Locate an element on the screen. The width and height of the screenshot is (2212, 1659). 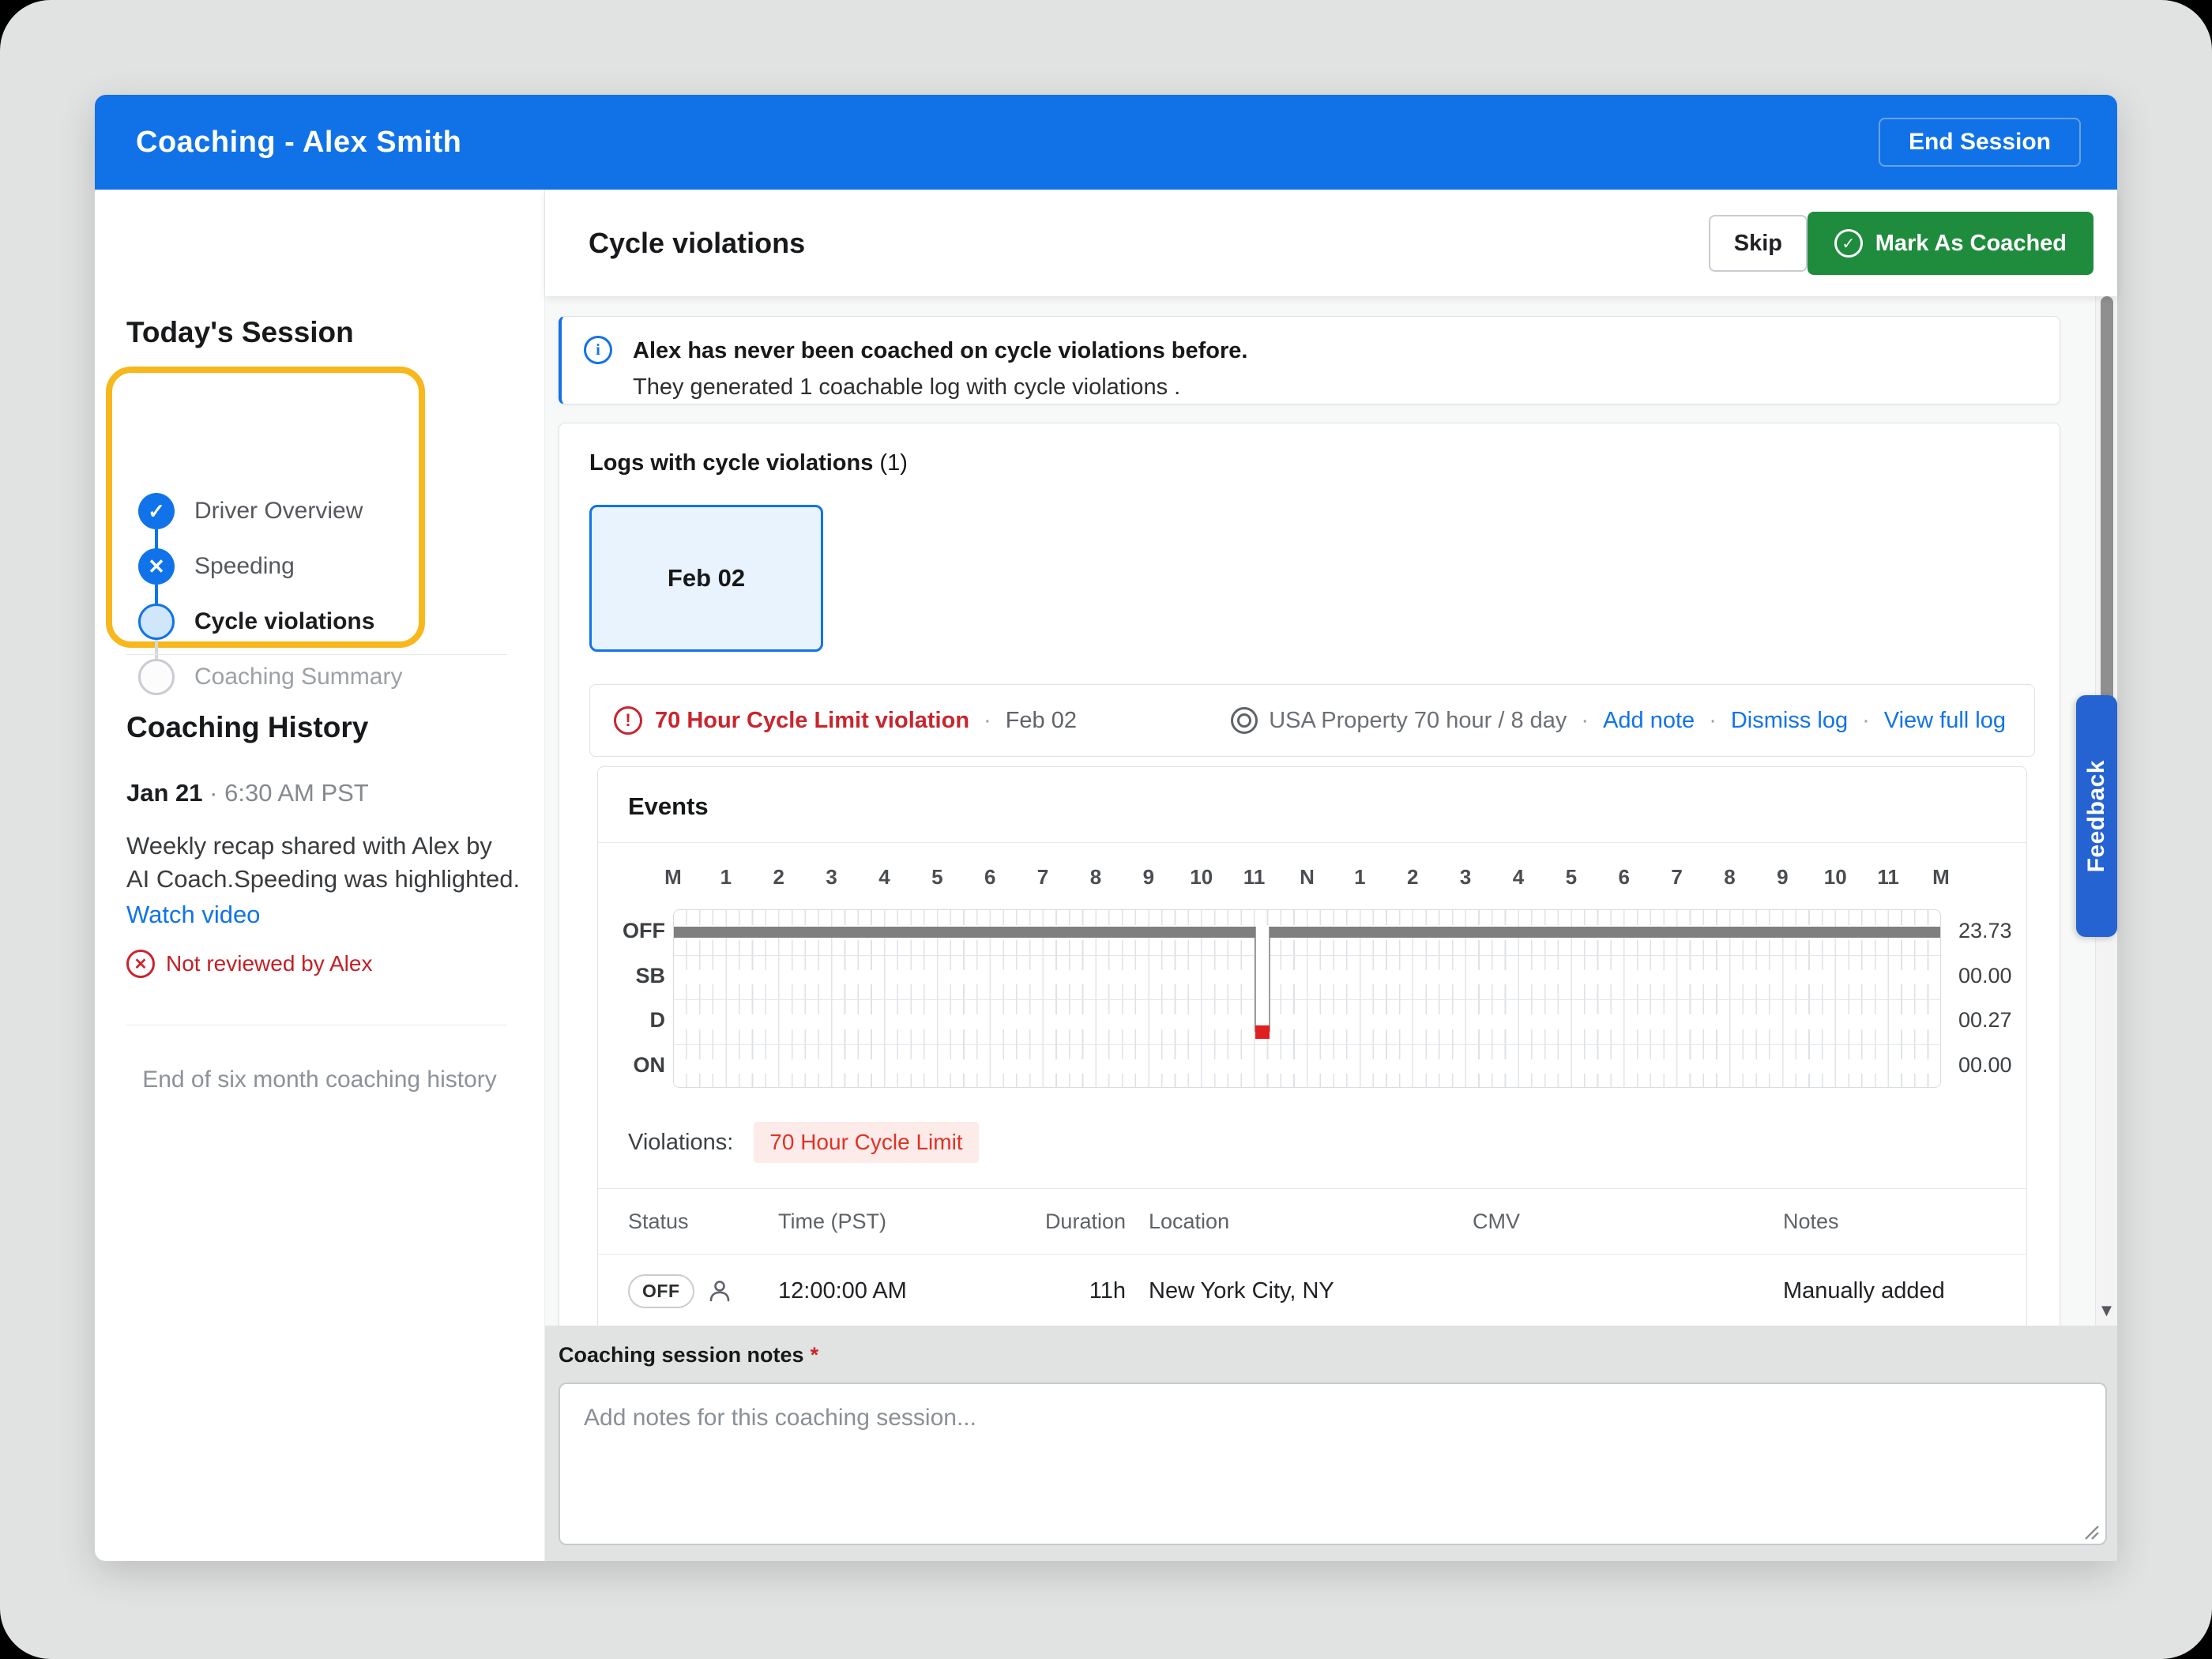
end-session-button: End Session is located at coordinates (1980, 143).